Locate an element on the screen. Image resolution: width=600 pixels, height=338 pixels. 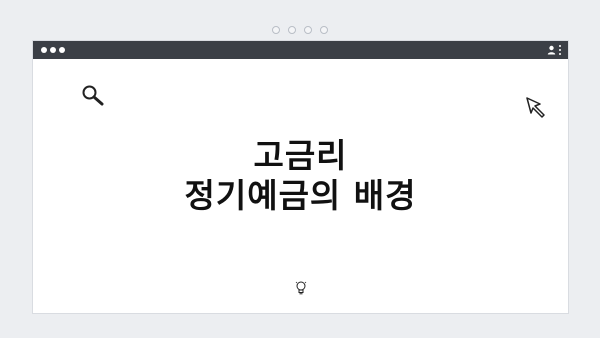
titlebar-actions is located at coordinates (554, 50).